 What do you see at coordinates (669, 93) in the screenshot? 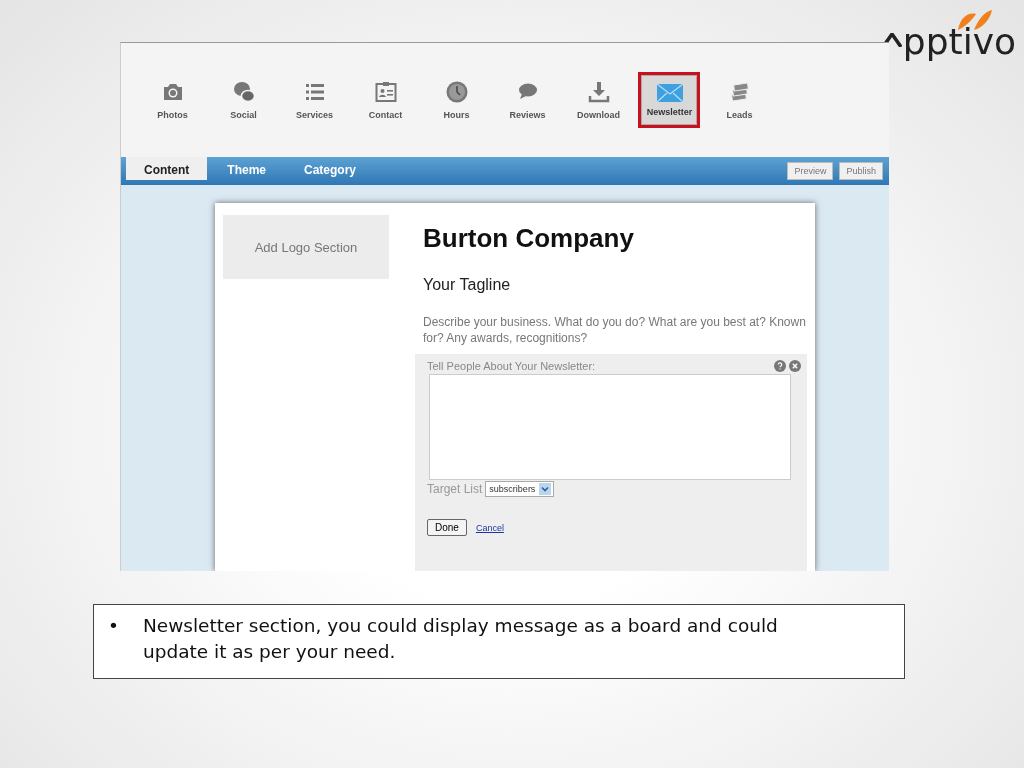
I see `envelope-icon` at bounding box center [669, 93].